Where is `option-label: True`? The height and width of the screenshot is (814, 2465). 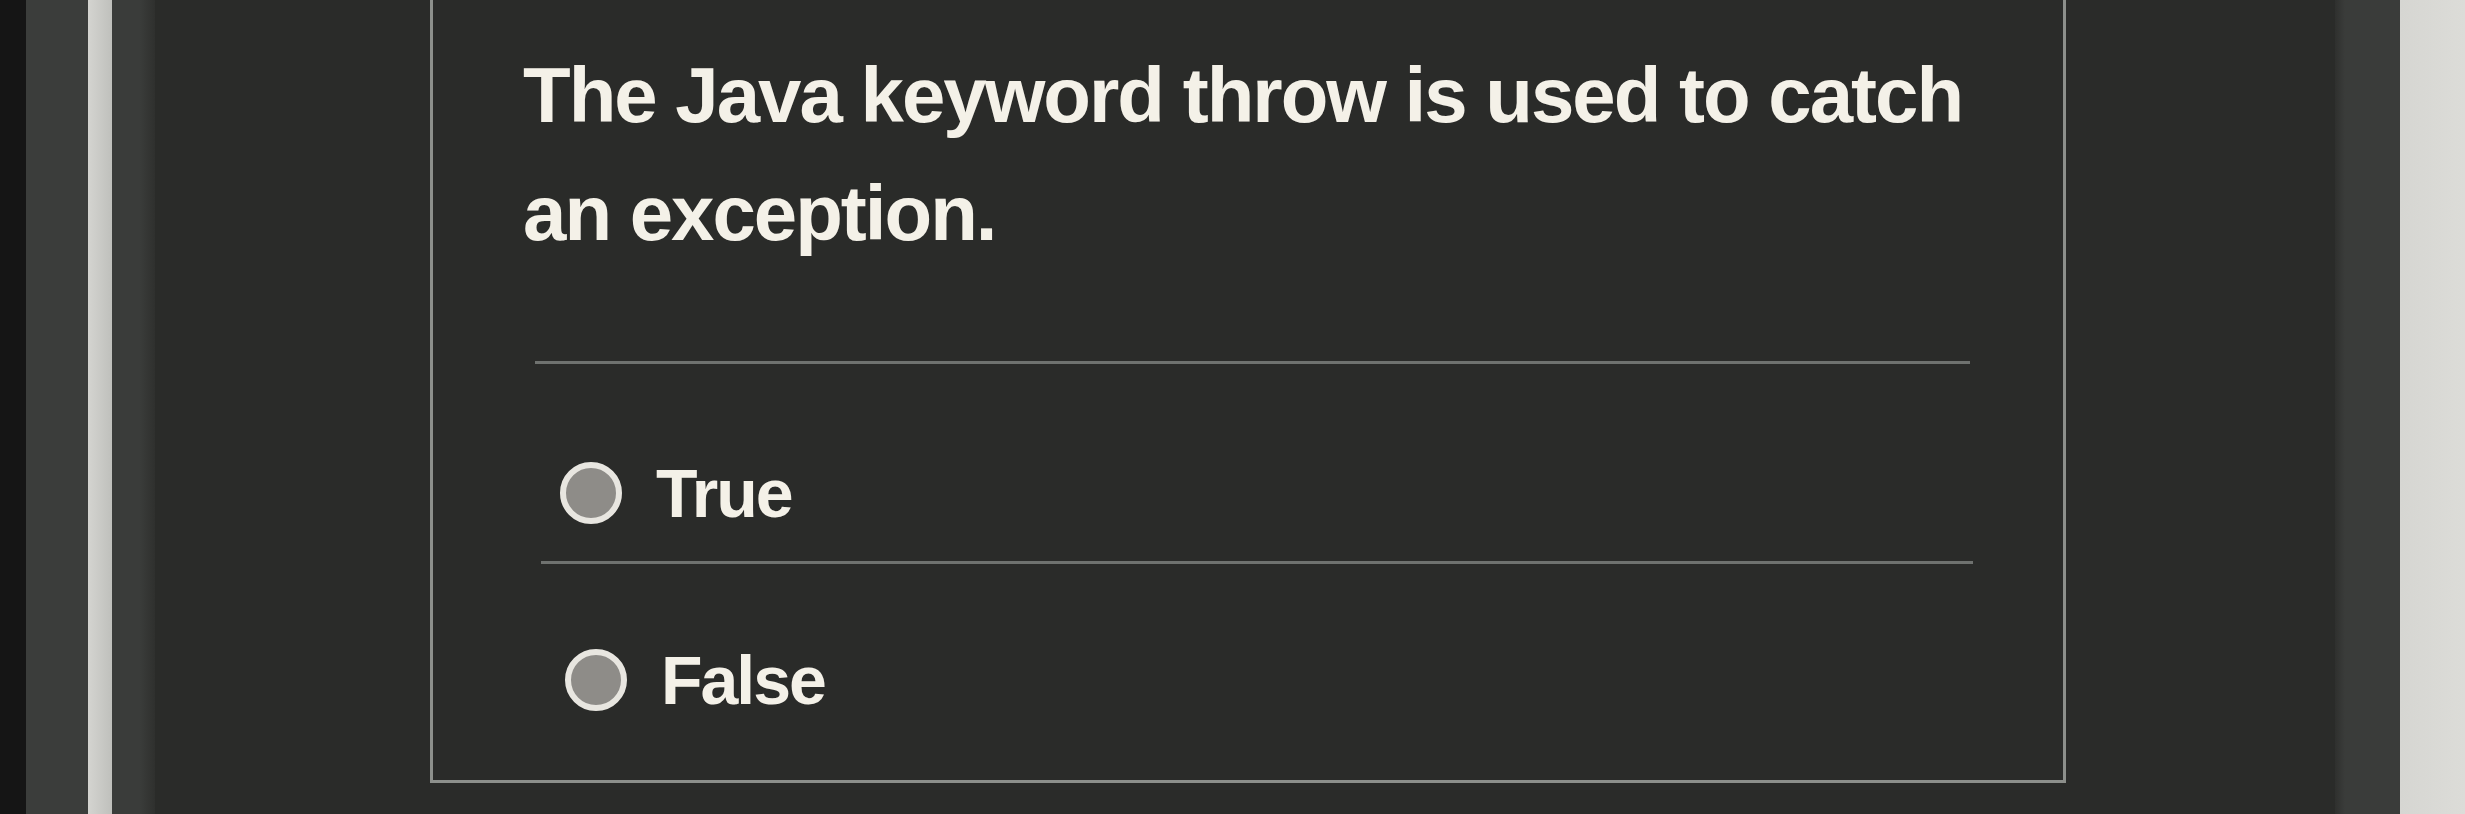
option-label: True is located at coordinates (724, 493).